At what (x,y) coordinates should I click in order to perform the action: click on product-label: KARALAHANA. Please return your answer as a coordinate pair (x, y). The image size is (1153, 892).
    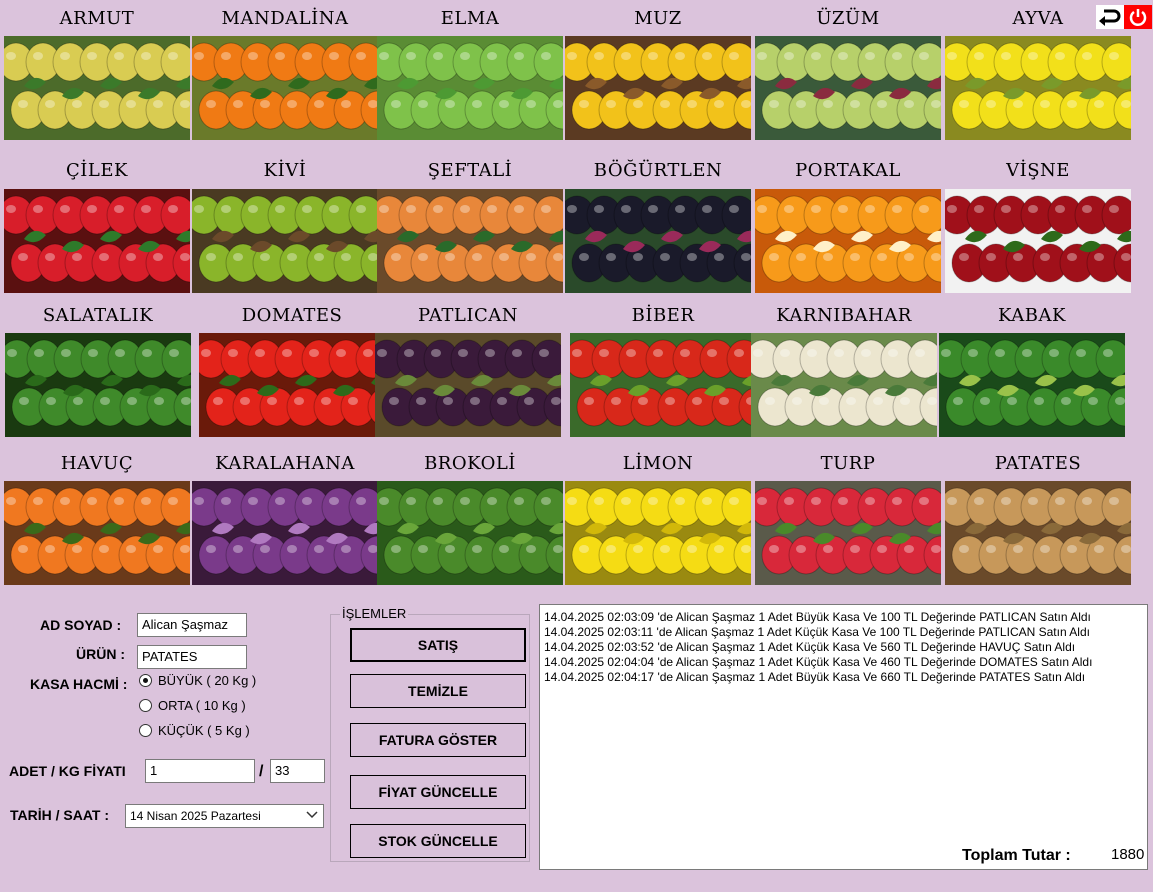
    Looking at the image, I should click on (285, 463).